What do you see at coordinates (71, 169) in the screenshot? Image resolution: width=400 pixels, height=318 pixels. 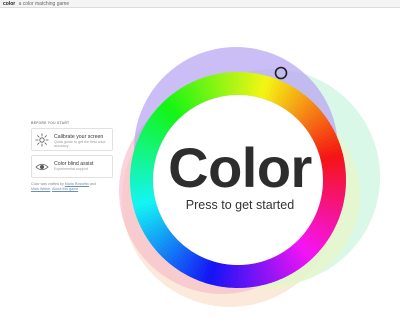 I see `card-subtitle: Experimental support` at bounding box center [71, 169].